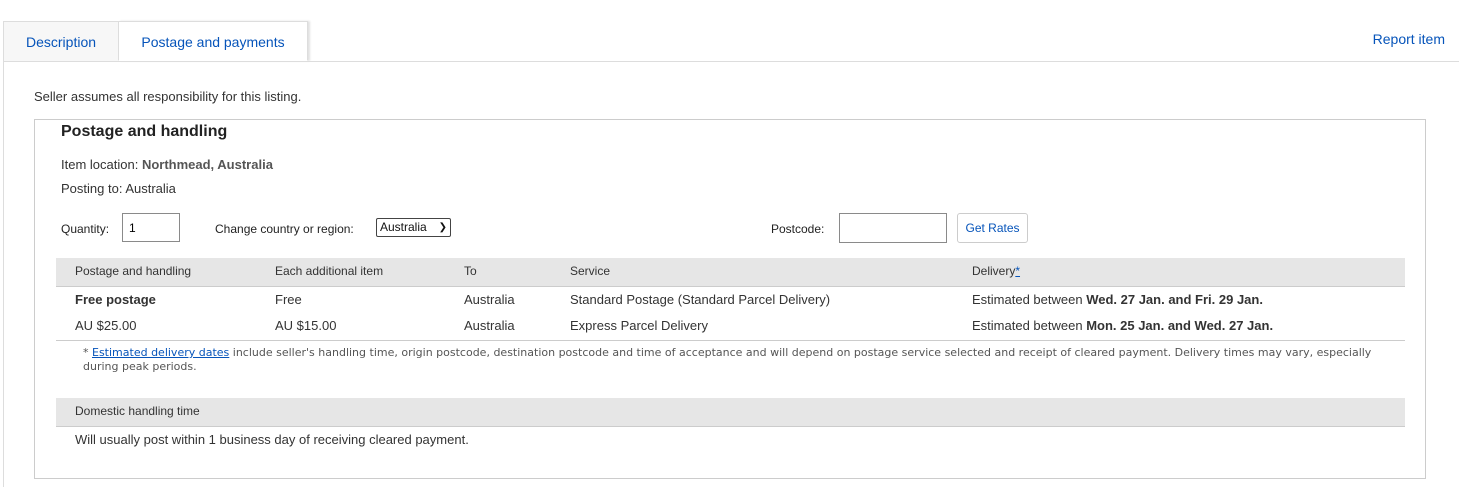 The height and width of the screenshot is (487, 1459). What do you see at coordinates (1017, 271) in the screenshot?
I see `delivery-footnote-link: *` at bounding box center [1017, 271].